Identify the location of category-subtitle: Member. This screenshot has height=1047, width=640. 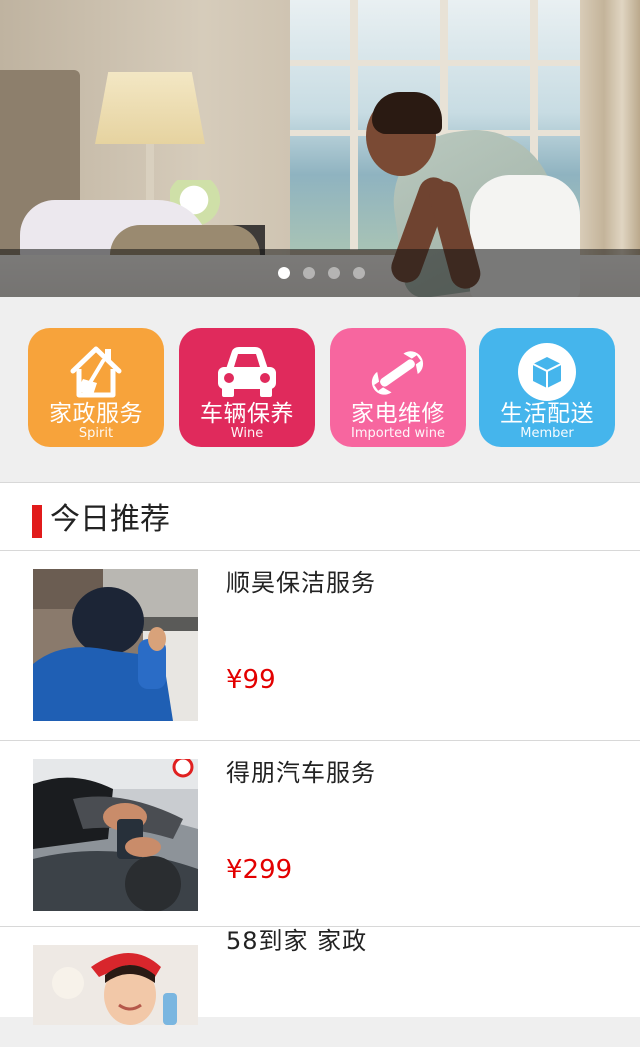
(547, 433).